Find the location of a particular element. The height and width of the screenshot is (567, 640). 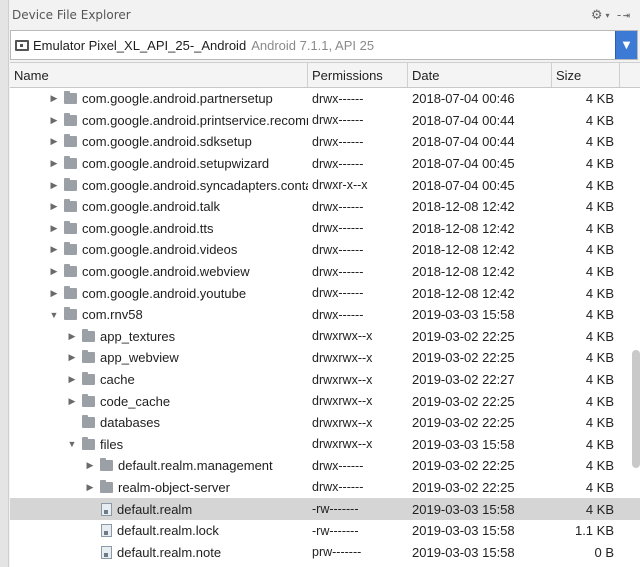

column-header-permissions: Permissions is located at coordinates (358, 75).